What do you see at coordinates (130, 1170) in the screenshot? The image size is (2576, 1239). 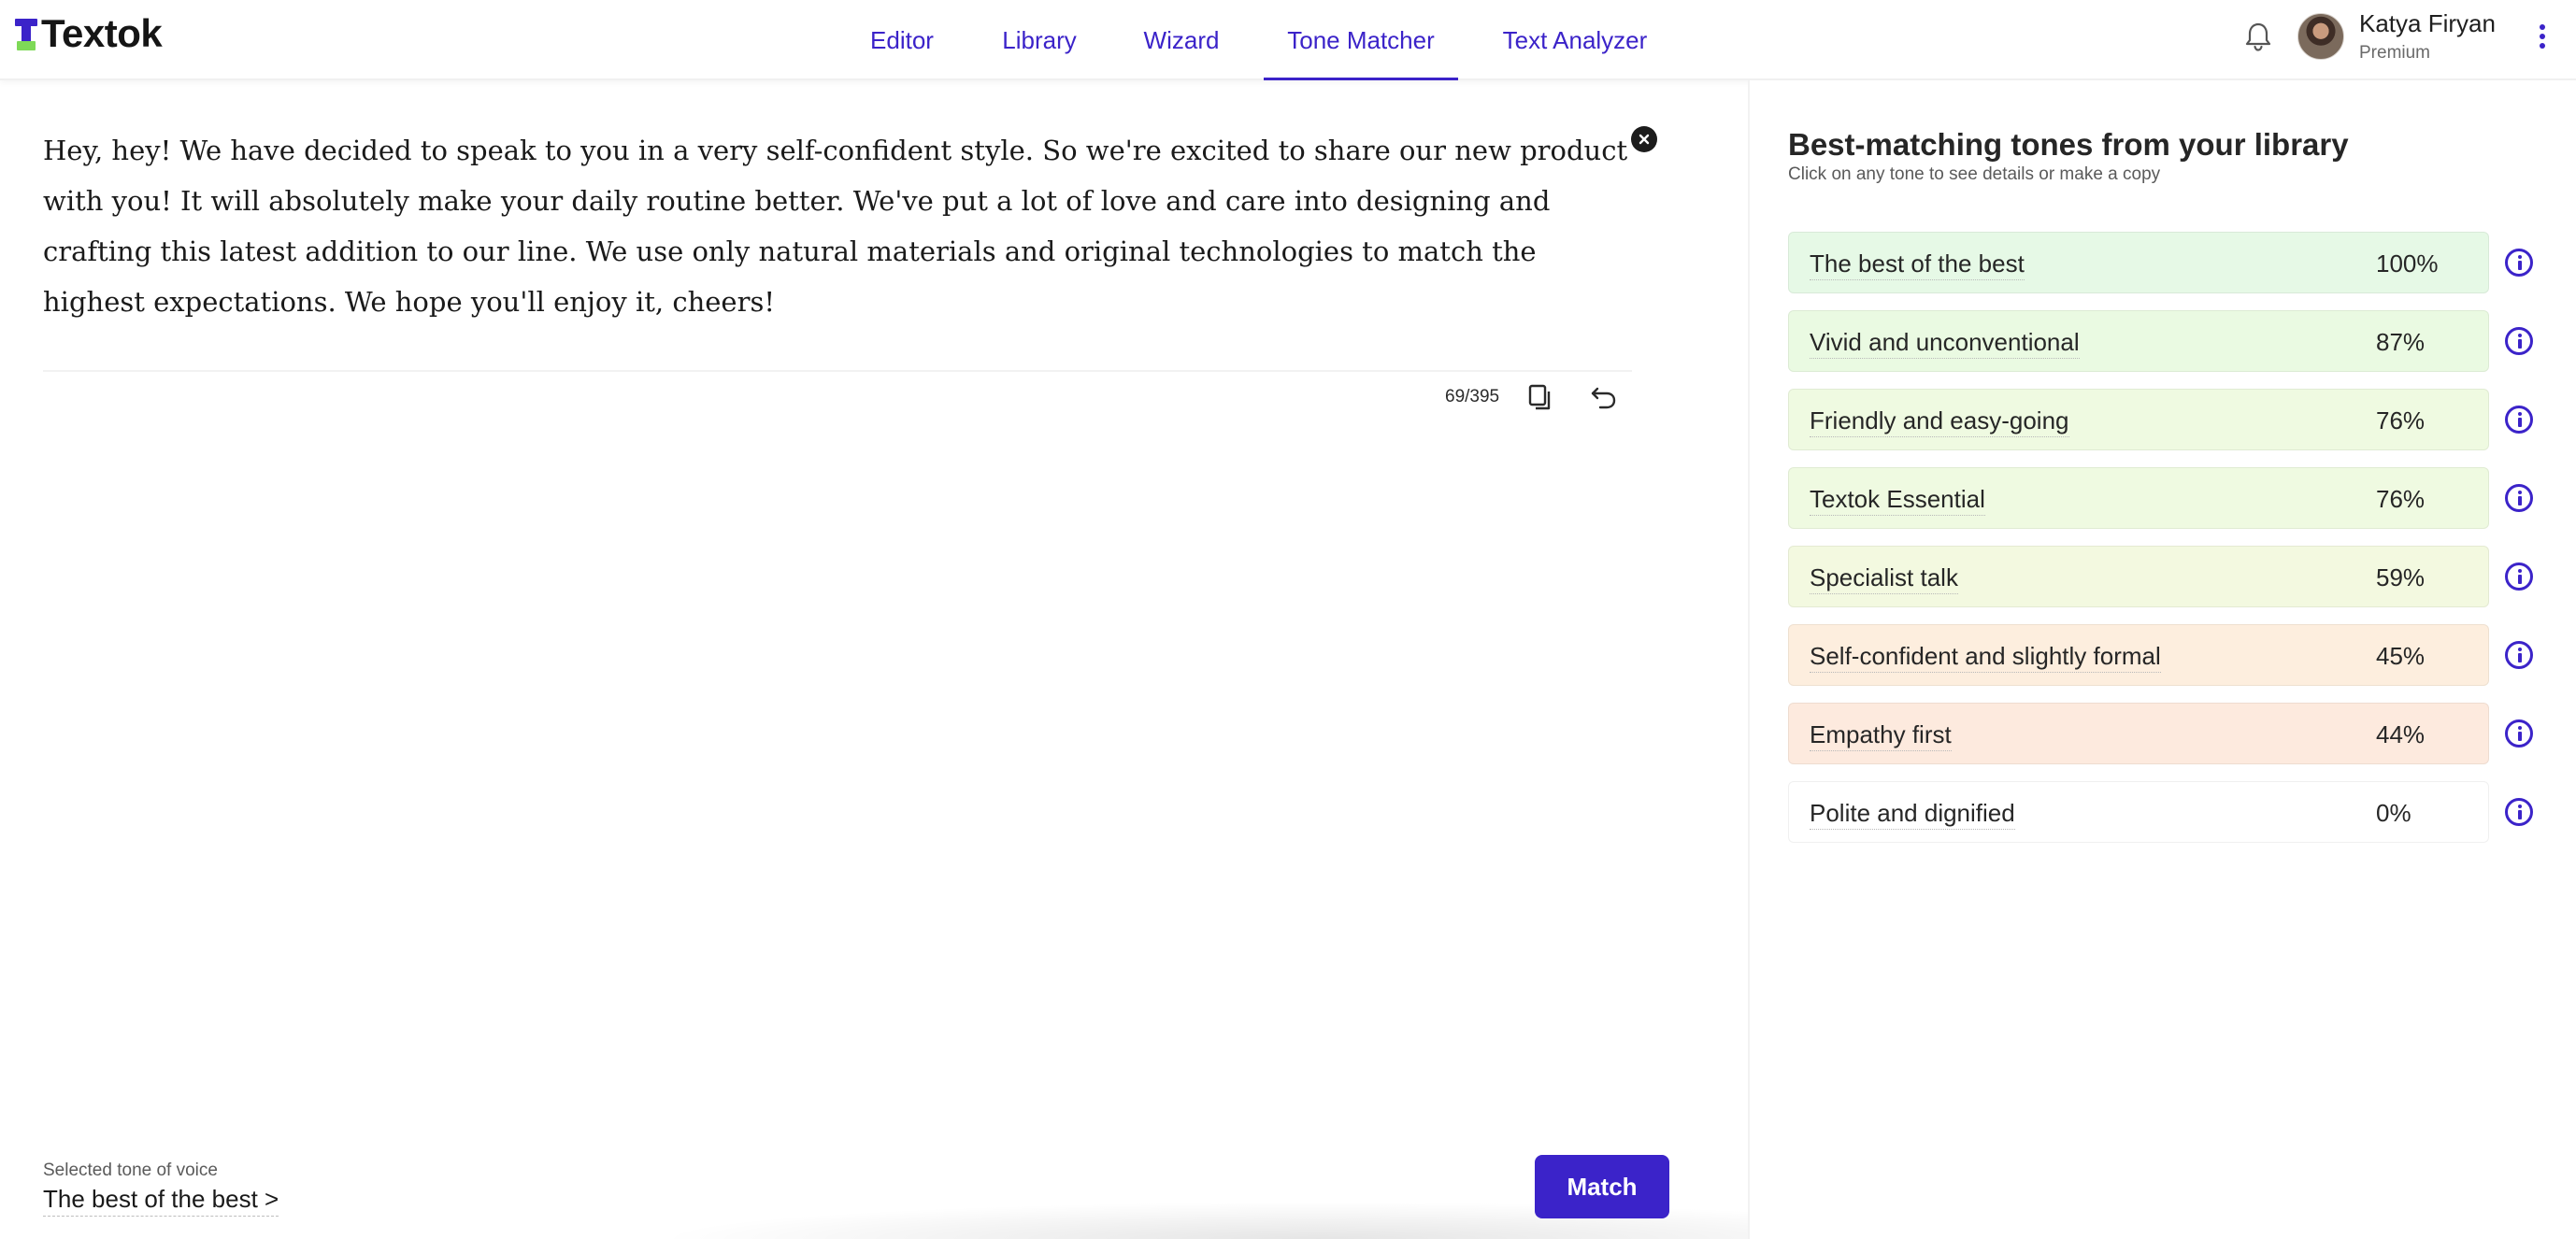 I see `selected-tone-label: Selected tone of voice` at bounding box center [130, 1170].